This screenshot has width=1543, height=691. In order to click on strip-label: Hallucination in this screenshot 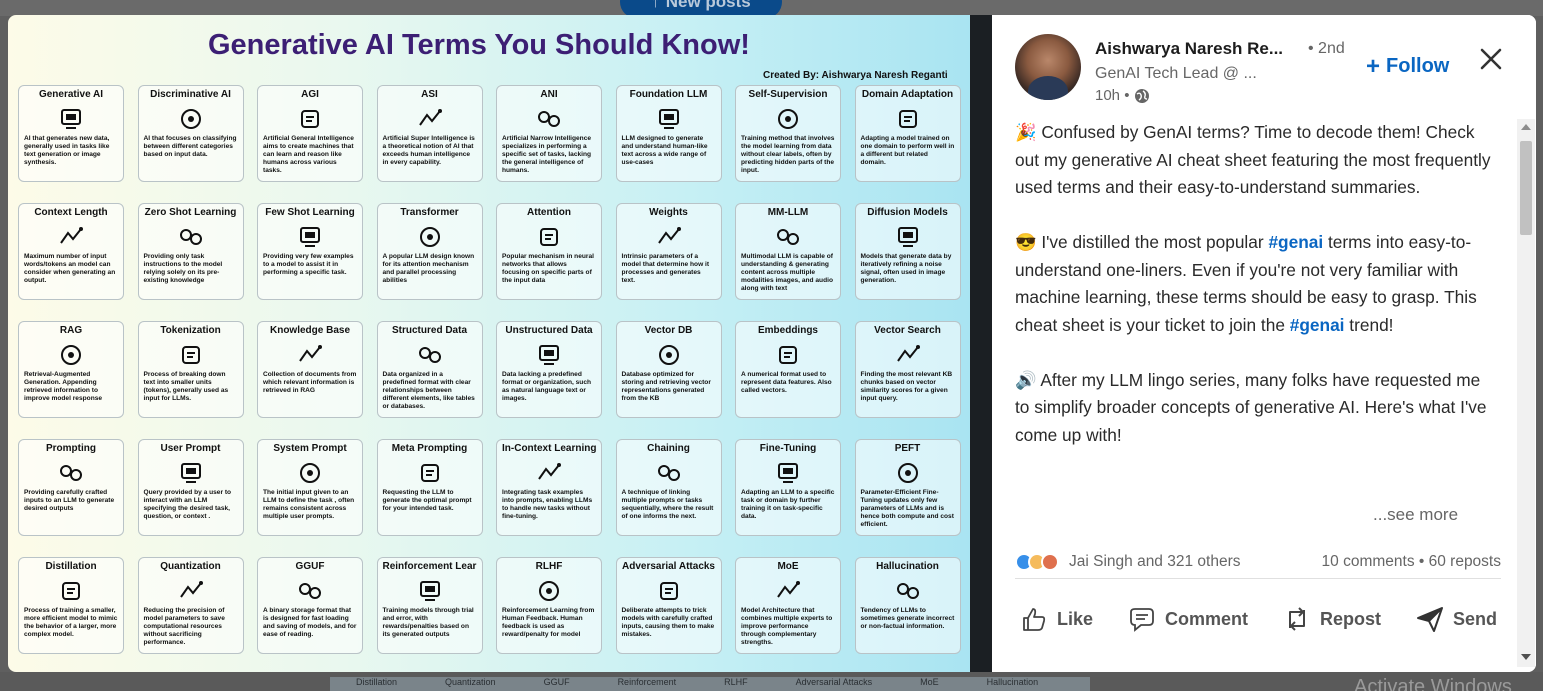, I will do `click(1012, 682)`.